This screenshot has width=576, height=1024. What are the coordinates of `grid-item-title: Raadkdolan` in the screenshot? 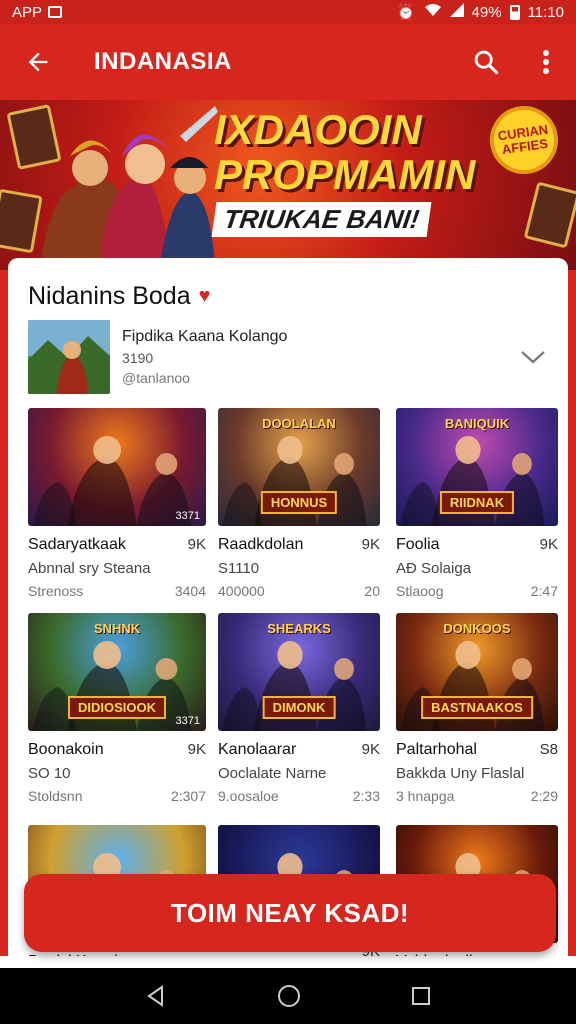 It's located at (261, 544).